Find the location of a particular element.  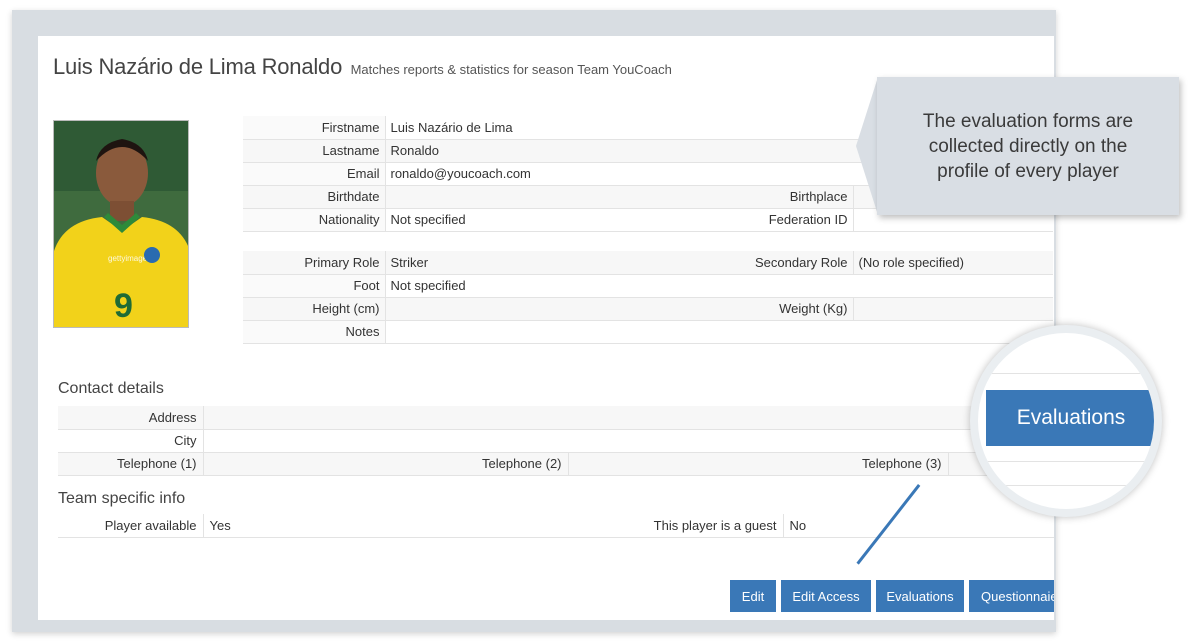

row-foot: Foot Not specified is located at coordinates (648, 286).